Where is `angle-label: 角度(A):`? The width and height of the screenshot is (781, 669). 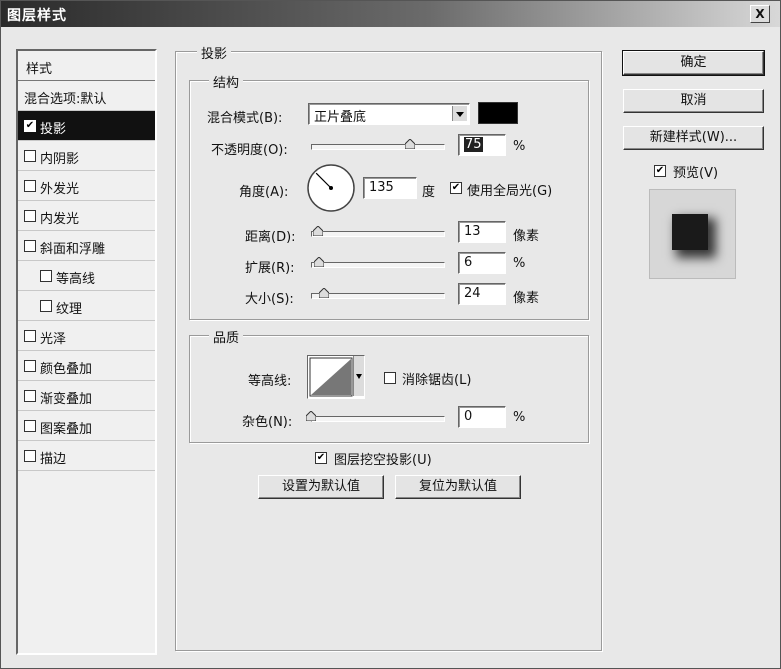
angle-label: 角度(A): is located at coordinates (264, 192).